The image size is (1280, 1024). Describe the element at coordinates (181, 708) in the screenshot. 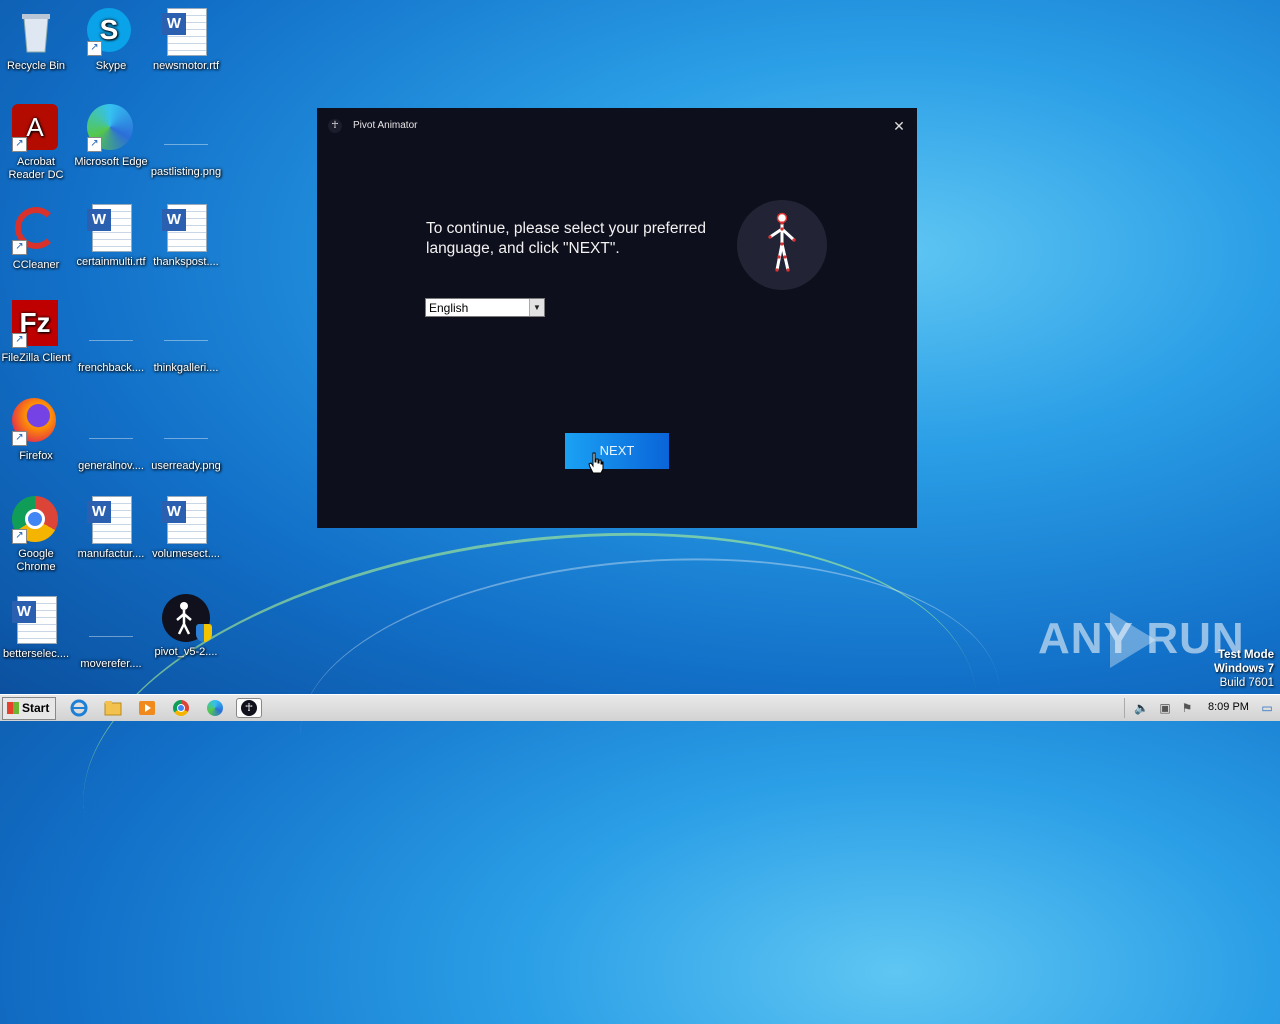

I see `chrome-icon` at that location.